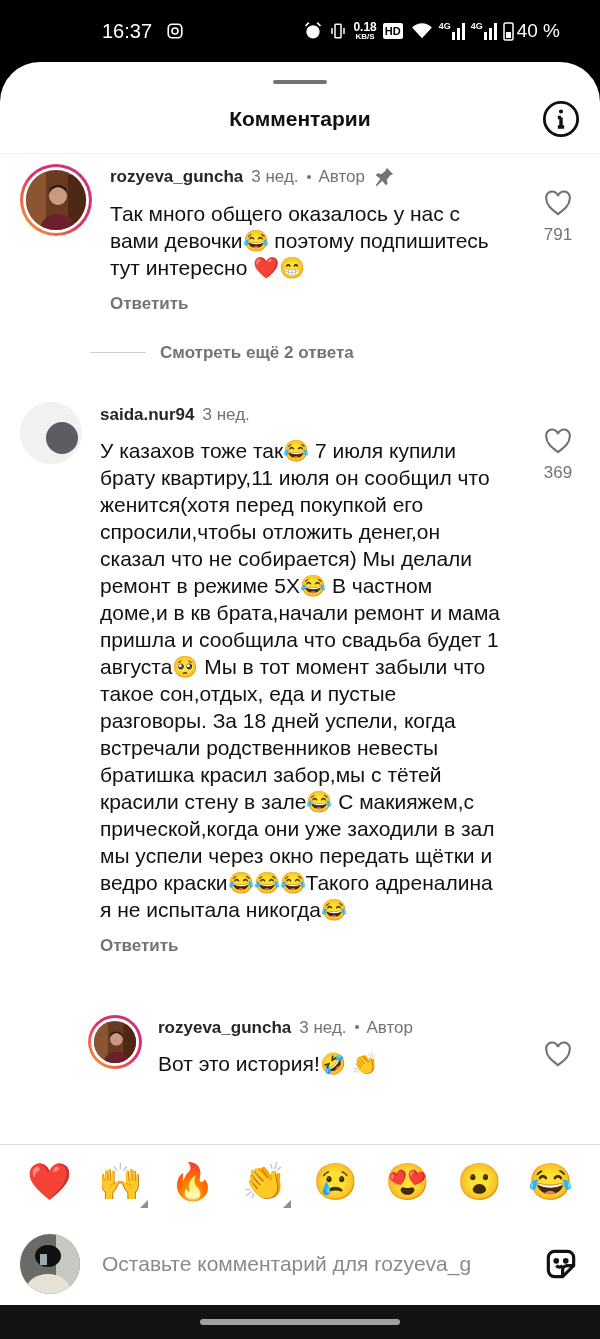  What do you see at coordinates (127, 31) in the screenshot?
I see `clock: 16:37` at bounding box center [127, 31].